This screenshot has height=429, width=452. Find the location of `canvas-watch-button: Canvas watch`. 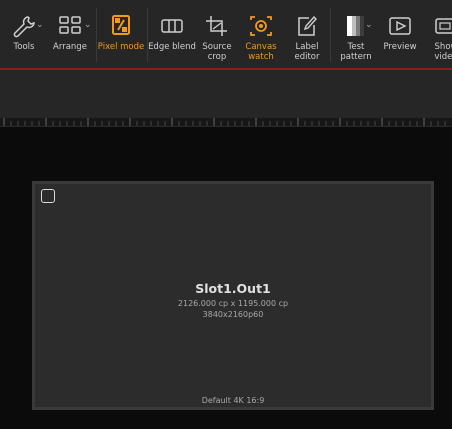

canvas-watch-button: Canvas watch is located at coordinates (261, 34).